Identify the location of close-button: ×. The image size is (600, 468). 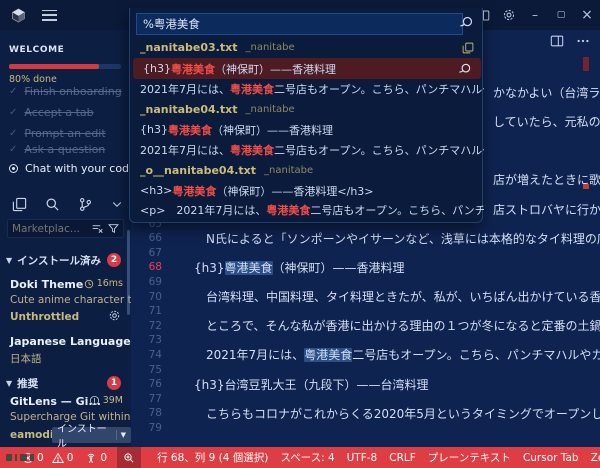
(587, 15).